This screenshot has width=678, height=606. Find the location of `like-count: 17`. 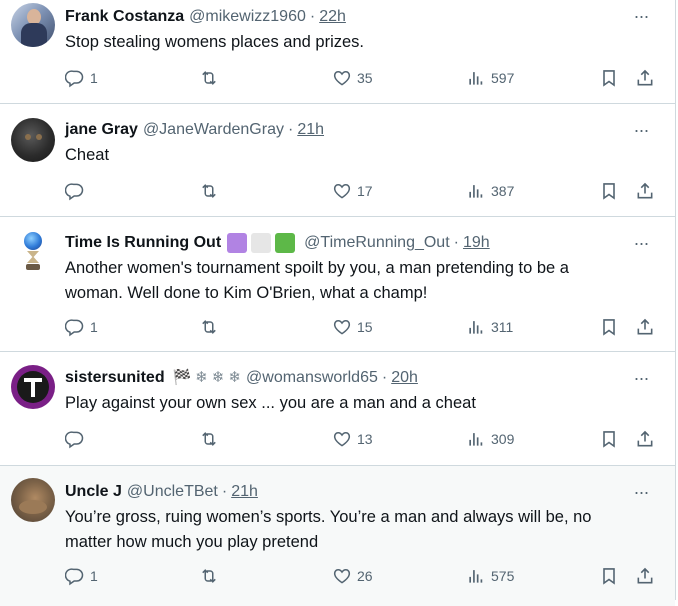

like-count: 17 is located at coordinates (365, 191).